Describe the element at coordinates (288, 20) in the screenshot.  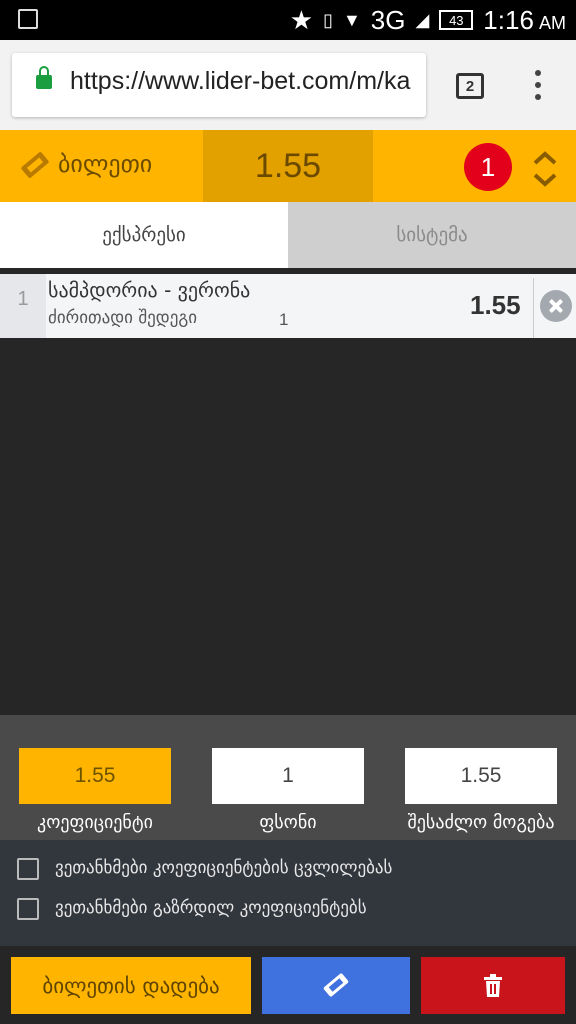
I see `status-bar: ★ ▯ ▼ 3G ◢ 43 1:16 AM` at that location.